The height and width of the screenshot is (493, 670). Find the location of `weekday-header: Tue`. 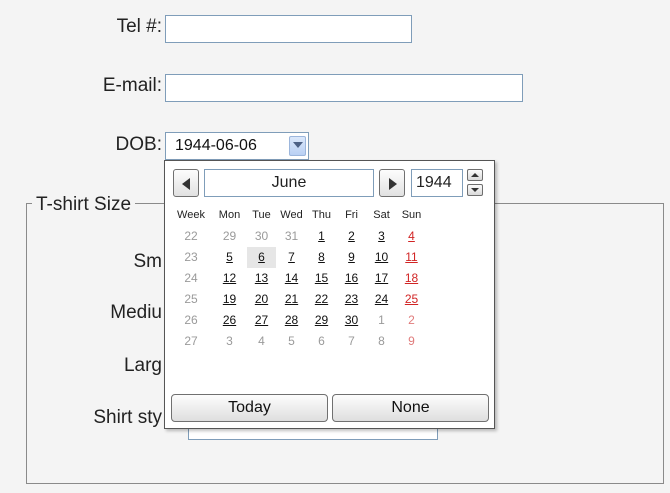

weekday-header: Tue is located at coordinates (261, 215).